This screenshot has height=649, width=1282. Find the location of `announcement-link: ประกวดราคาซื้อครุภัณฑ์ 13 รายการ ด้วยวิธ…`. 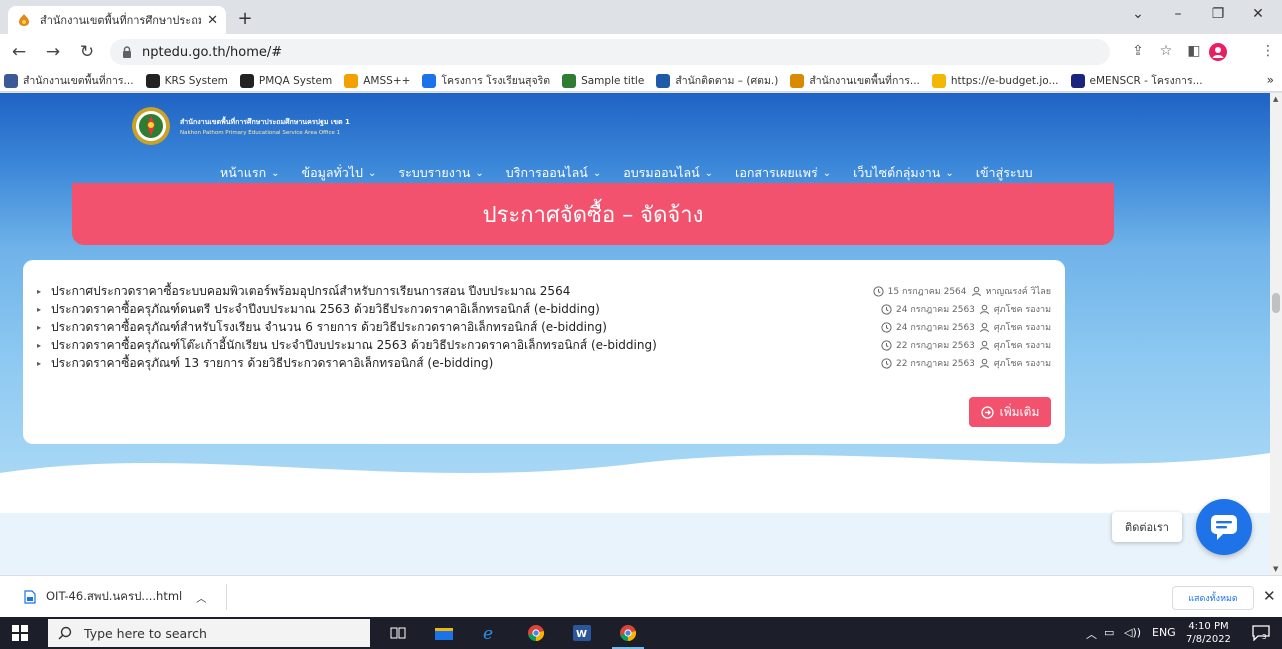

announcement-link: ประกวดราคาซื้อครุภัณฑ์ 13 รายการ ด้วยวิธ… is located at coordinates (464, 363).